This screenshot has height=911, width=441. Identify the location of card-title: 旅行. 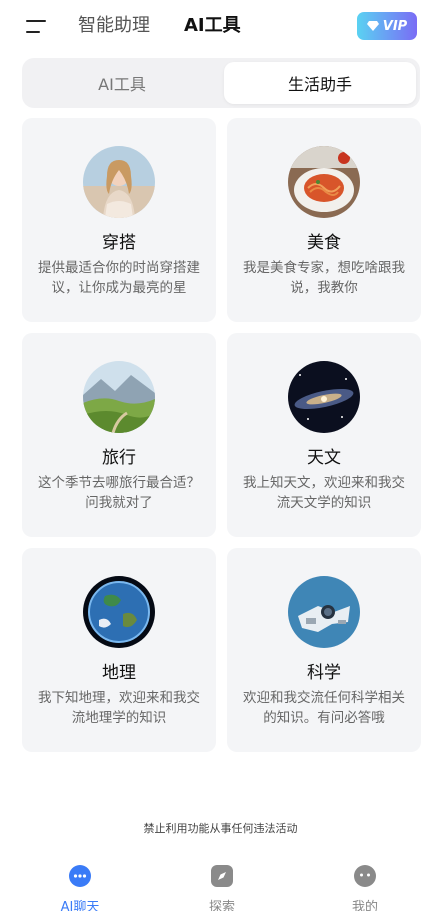
(119, 458).